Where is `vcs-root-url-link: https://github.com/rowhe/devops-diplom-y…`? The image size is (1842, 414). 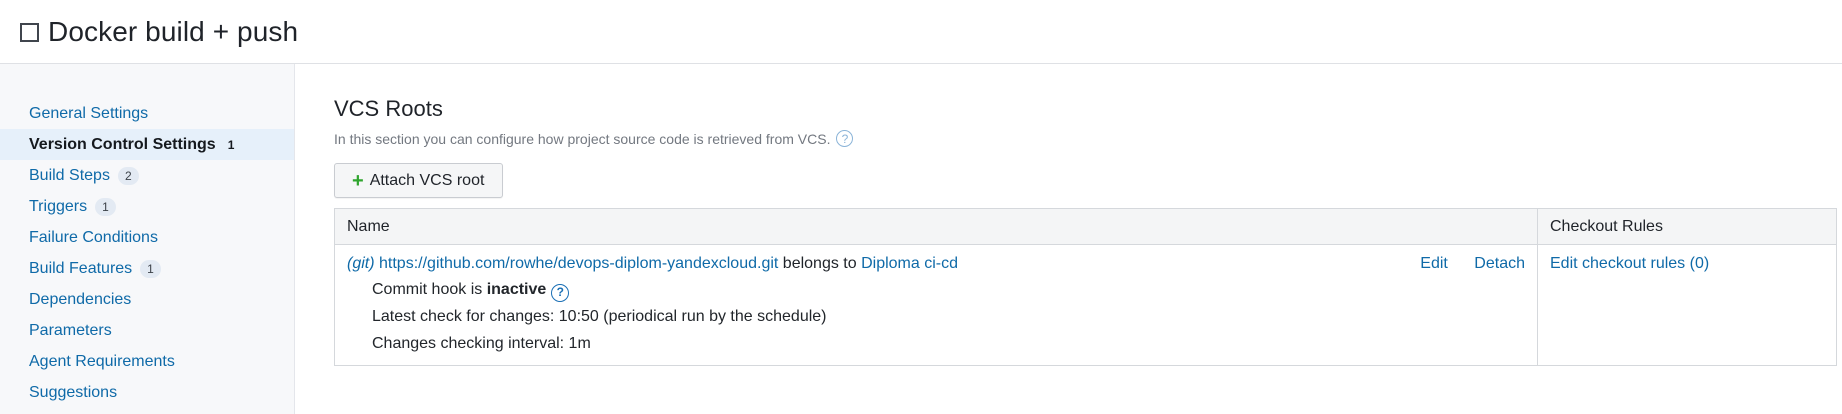 vcs-root-url-link: https://github.com/rowhe/devops-diplom-y… is located at coordinates (578, 263).